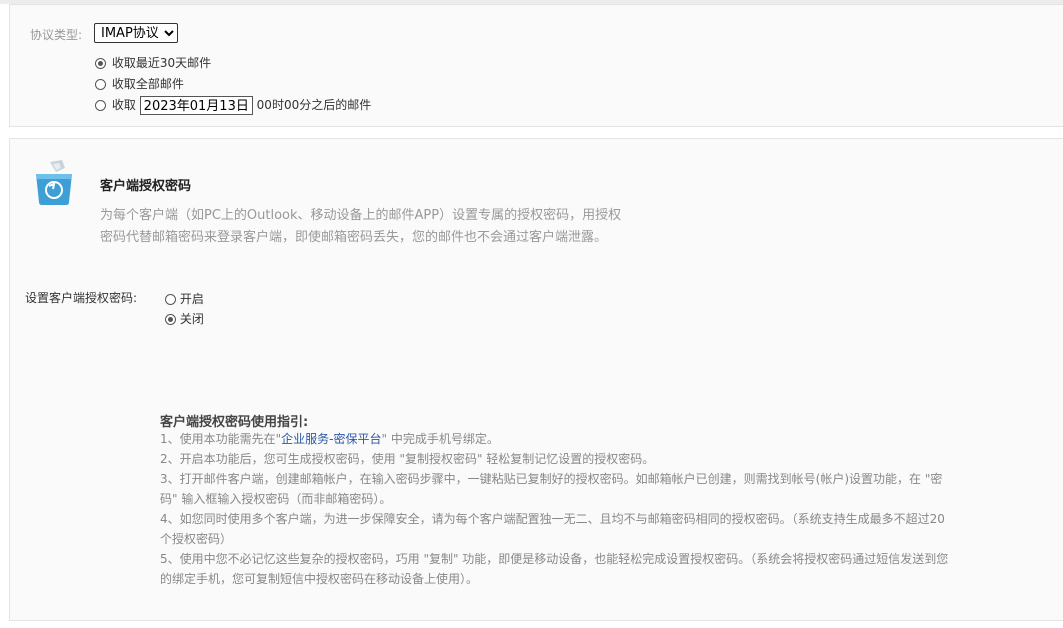 The width and height of the screenshot is (1063, 628). Describe the element at coordinates (319, 579) in the screenshot. I see `guide-item-5-line2: 的绑定手机，您可复制短信中授权密码在移动设备上使用）。` at that location.